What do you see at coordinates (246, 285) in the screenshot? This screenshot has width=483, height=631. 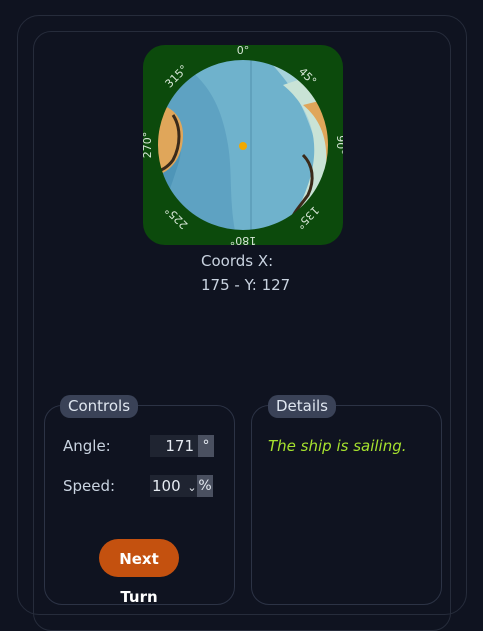 I see `coords-values: 175 - Y: 127` at bounding box center [246, 285].